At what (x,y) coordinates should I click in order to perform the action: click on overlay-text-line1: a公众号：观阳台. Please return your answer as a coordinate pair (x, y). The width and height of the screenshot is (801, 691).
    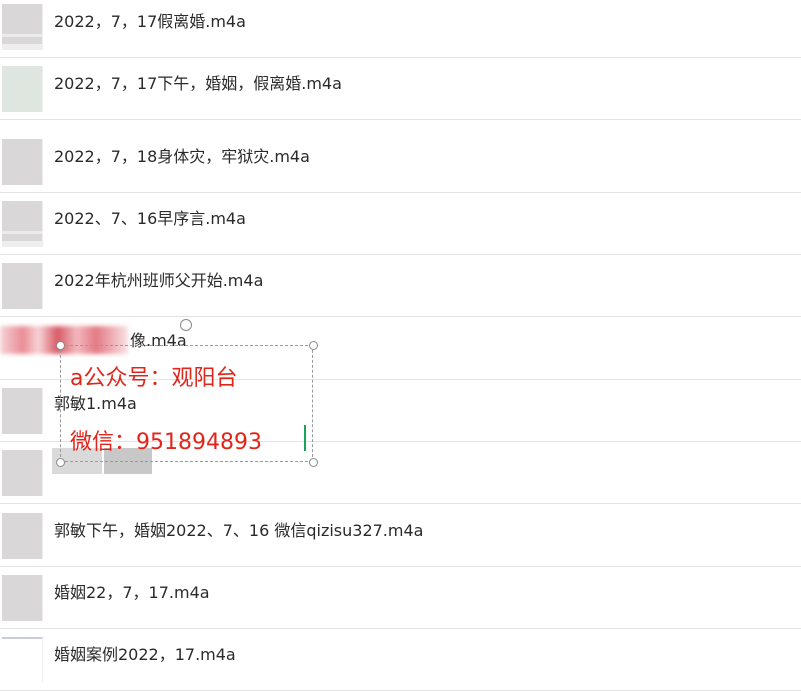
    Looking at the image, I should click on (153, 376).